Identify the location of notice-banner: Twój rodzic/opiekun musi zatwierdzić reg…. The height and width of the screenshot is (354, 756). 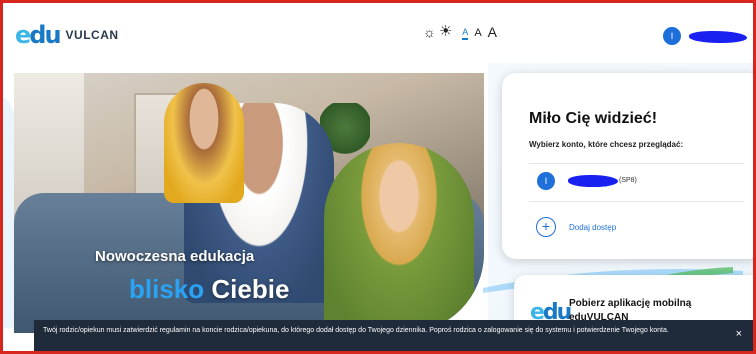
(393, 335).